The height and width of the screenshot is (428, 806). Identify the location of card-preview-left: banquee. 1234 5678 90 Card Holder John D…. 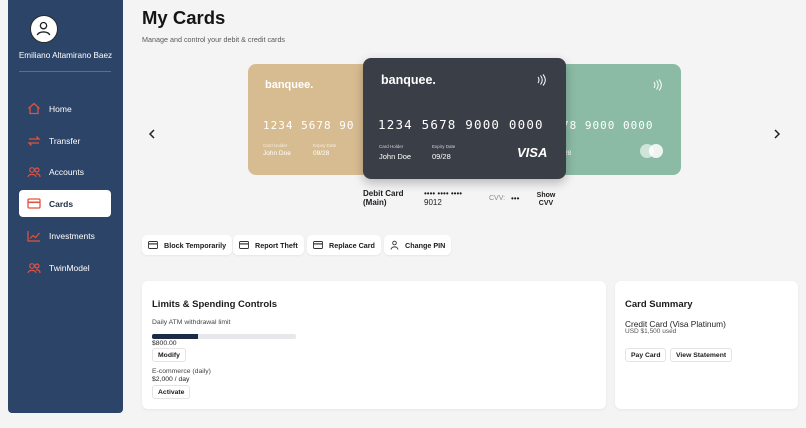
(313, 119).